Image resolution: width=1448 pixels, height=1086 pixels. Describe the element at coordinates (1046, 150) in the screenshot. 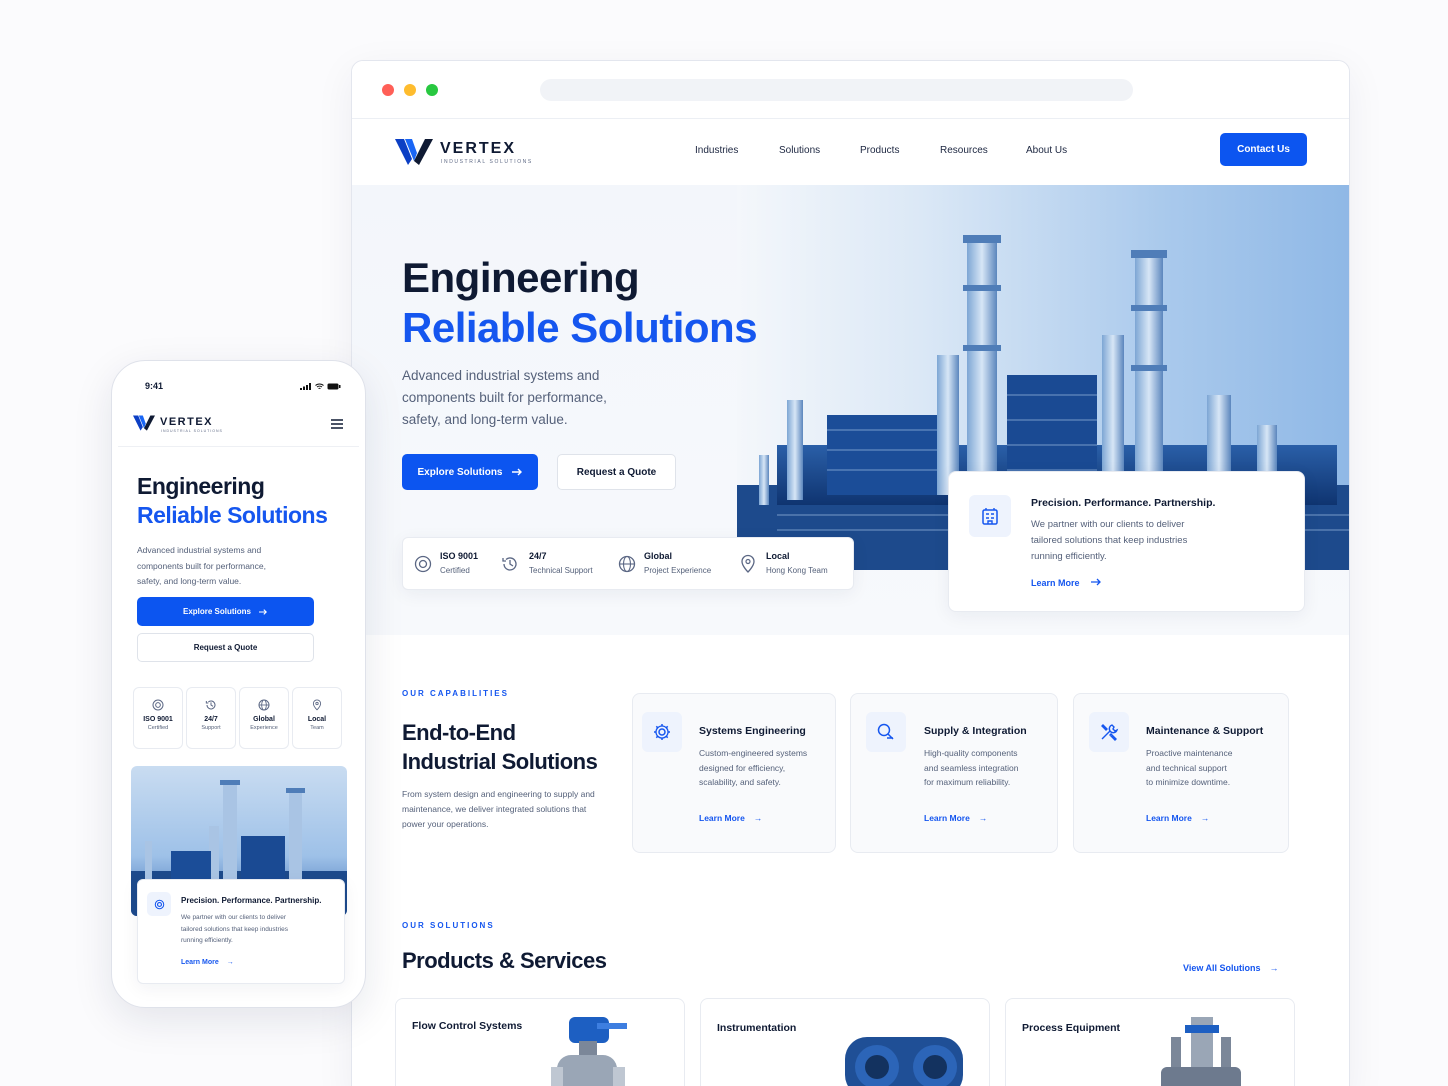

I see `nav-item-about-us: About Us` at that location.